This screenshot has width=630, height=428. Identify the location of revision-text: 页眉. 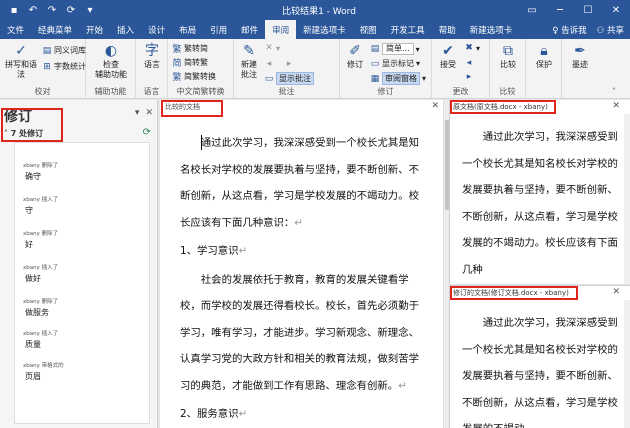
(33, 376).